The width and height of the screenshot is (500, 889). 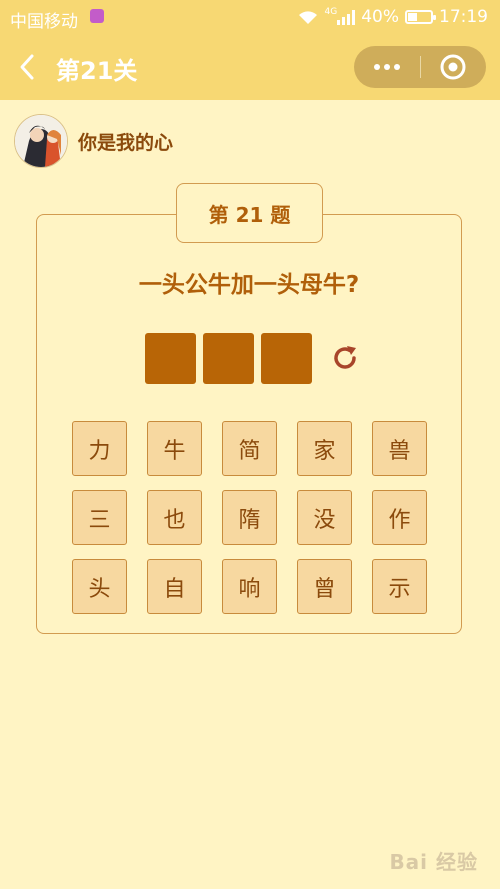 I want to click on question-number-badge: 第 21 题, so click(x=249, y=213).